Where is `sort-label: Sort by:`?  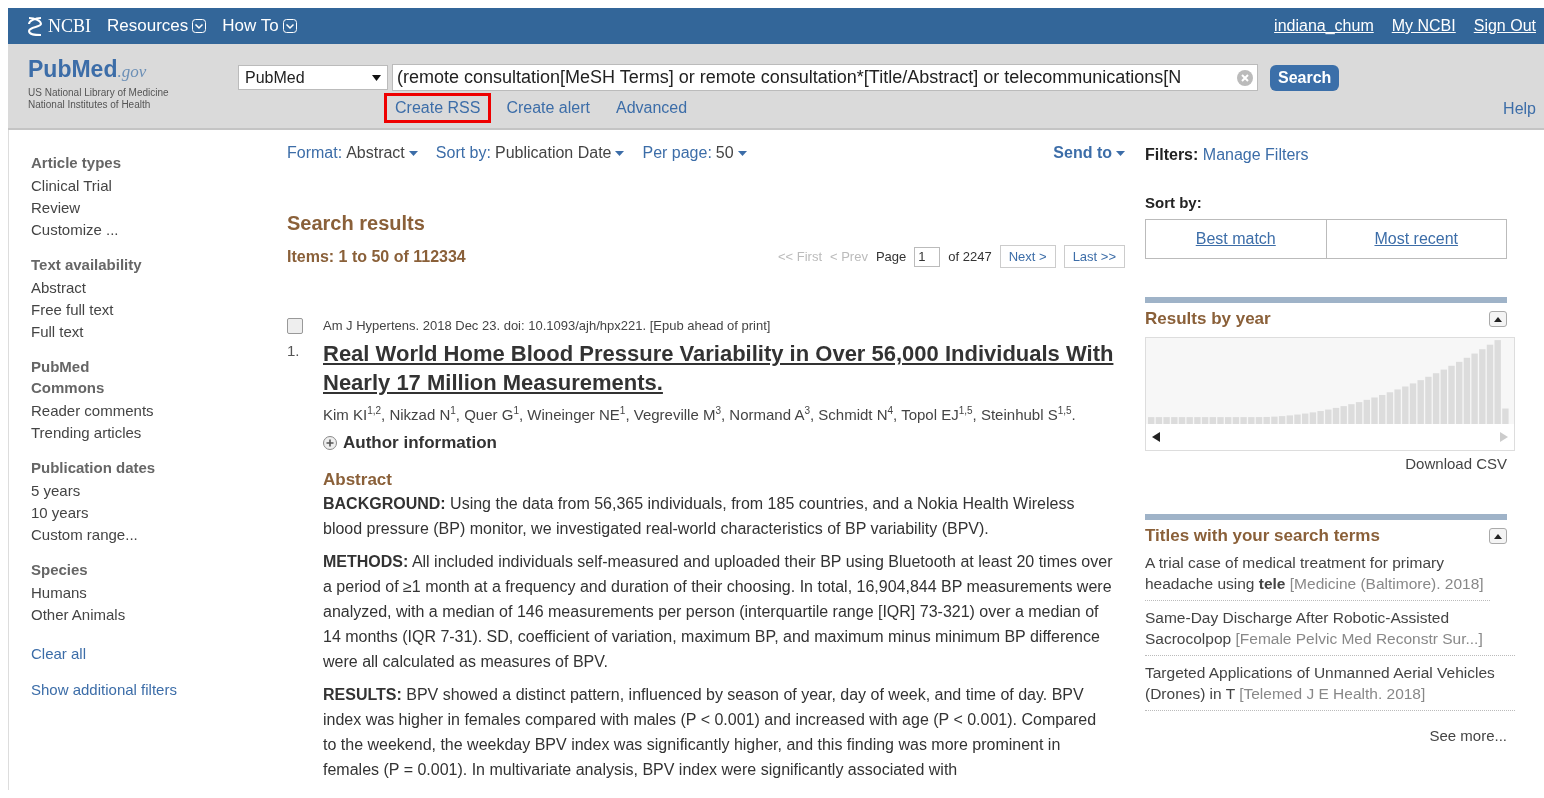
sort-label: Sort by: is located at coordinates (1174, 202).